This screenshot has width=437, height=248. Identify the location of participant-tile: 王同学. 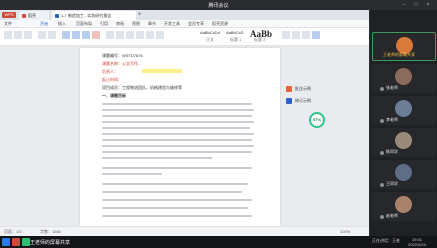
(404, 174).